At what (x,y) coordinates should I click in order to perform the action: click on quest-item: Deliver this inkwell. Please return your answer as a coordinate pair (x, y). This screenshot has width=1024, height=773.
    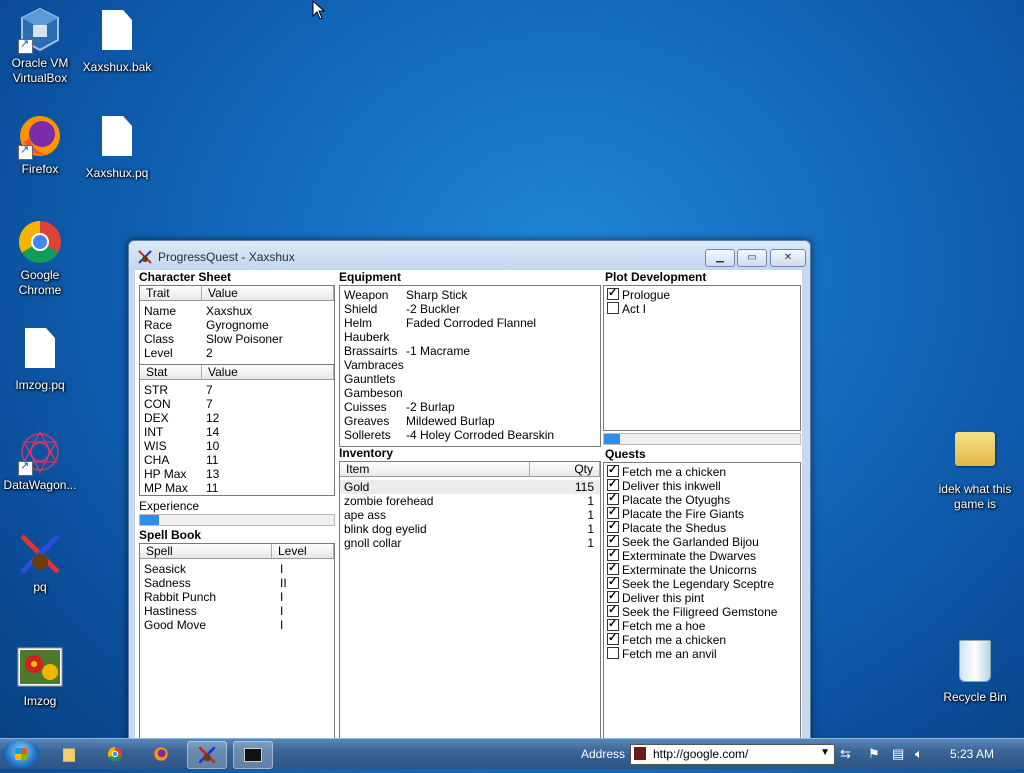
    Looking at the image, I should click on (664, 485).